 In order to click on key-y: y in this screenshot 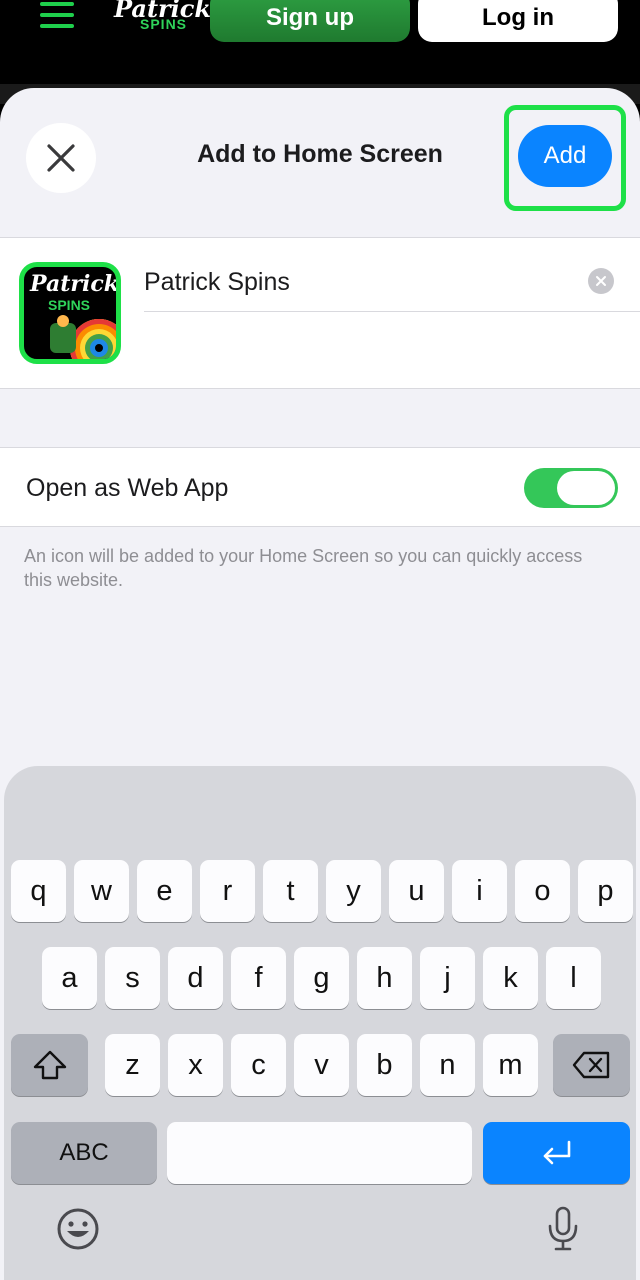, I will do `click(353, 891)`.